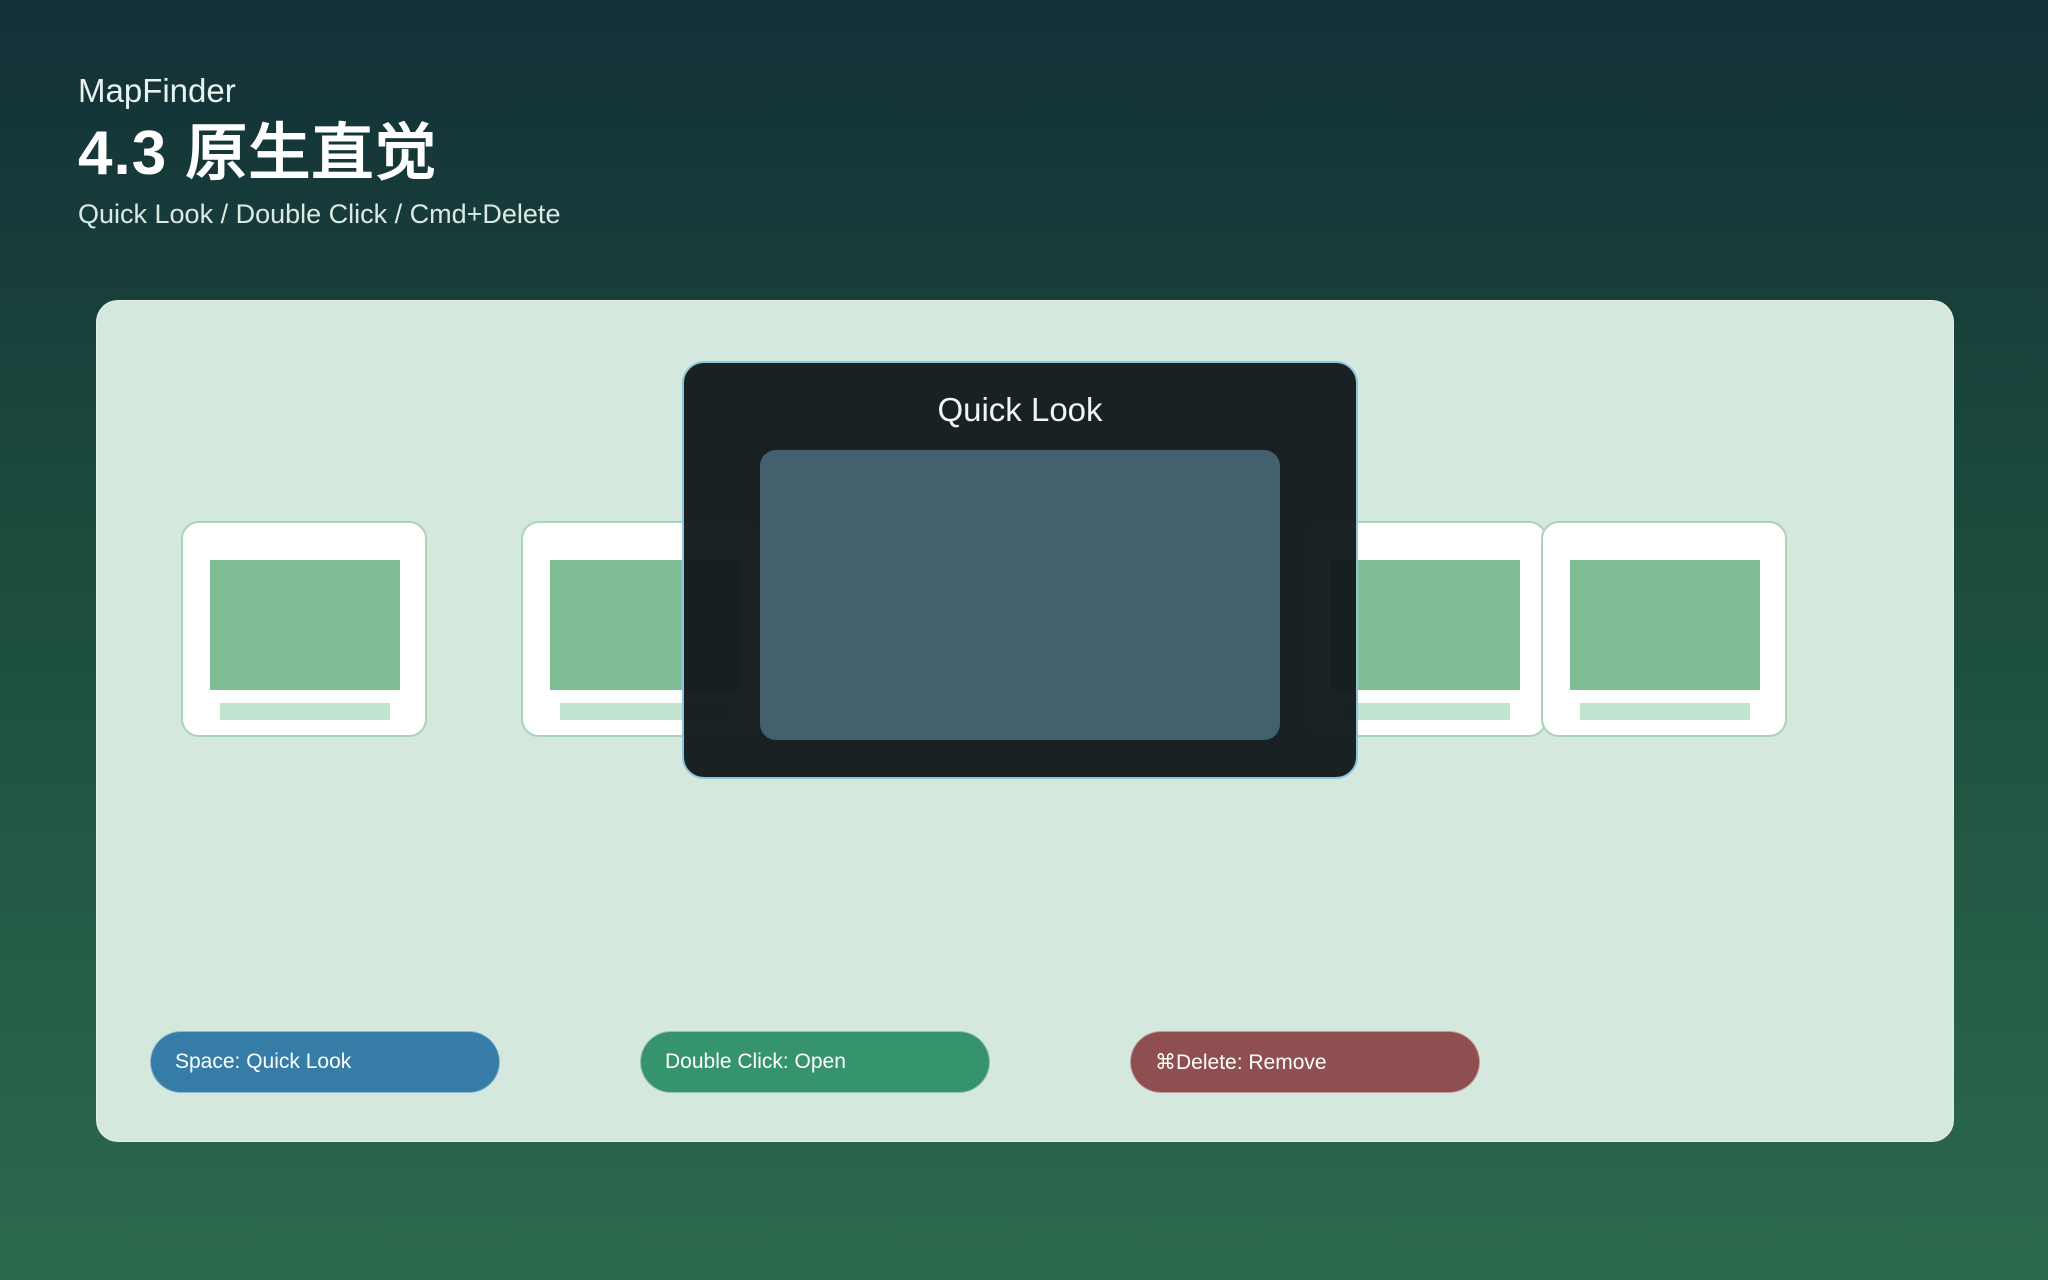  What do you see at coordinates (319, 214) in the screenshot?
I see `page-subtitle: Quick Look / Double Click / Cmd+Delete` at bounding box center [319, 214].